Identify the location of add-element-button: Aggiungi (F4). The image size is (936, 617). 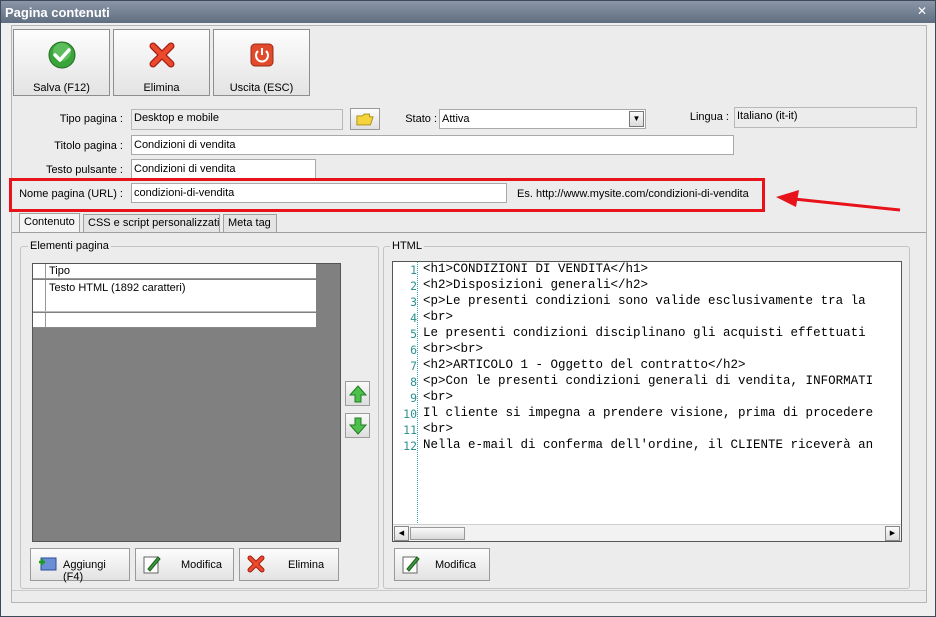
(80, 565).